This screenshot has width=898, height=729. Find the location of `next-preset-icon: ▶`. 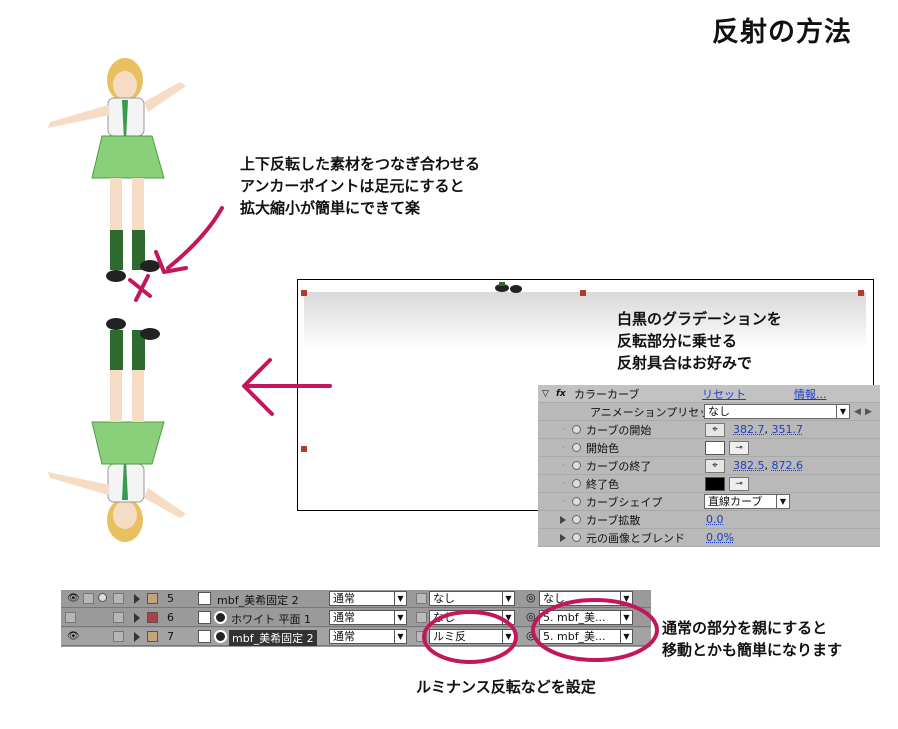

next-preset-icon: ▶ is located at coordinates (868, 412).